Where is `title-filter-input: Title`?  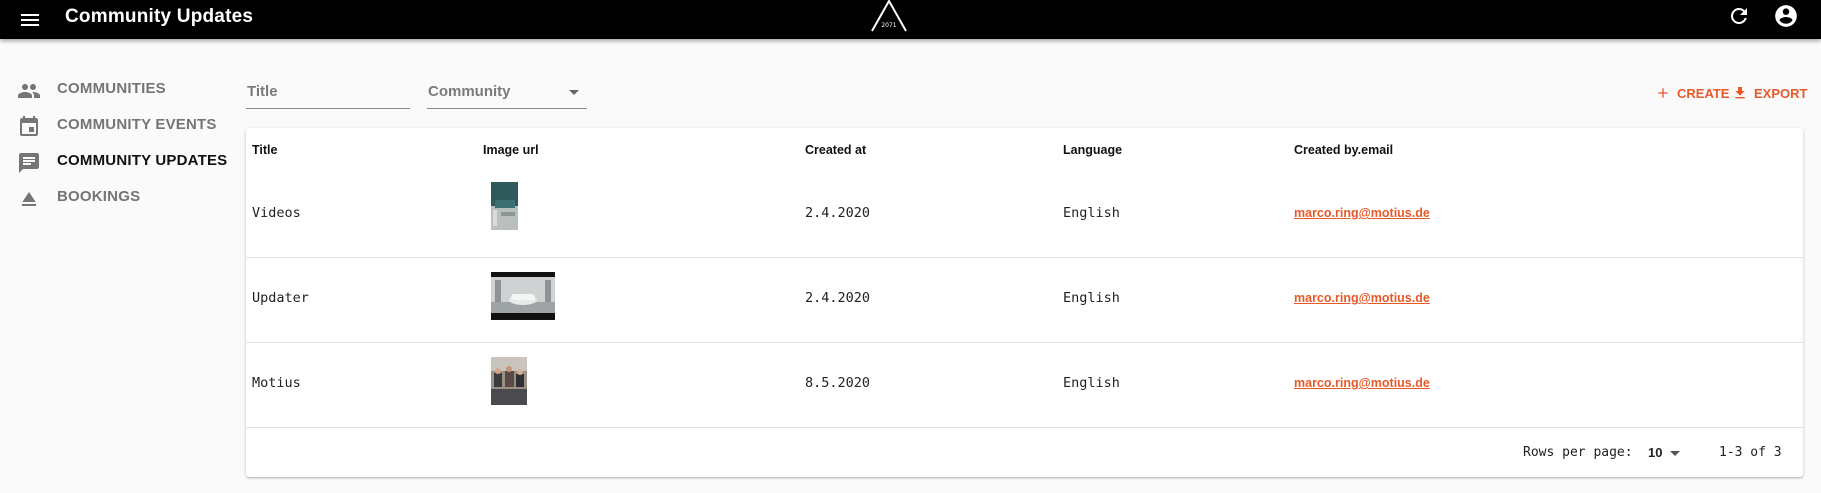 title-filter-input: Title is located at coordinates (328, 94).